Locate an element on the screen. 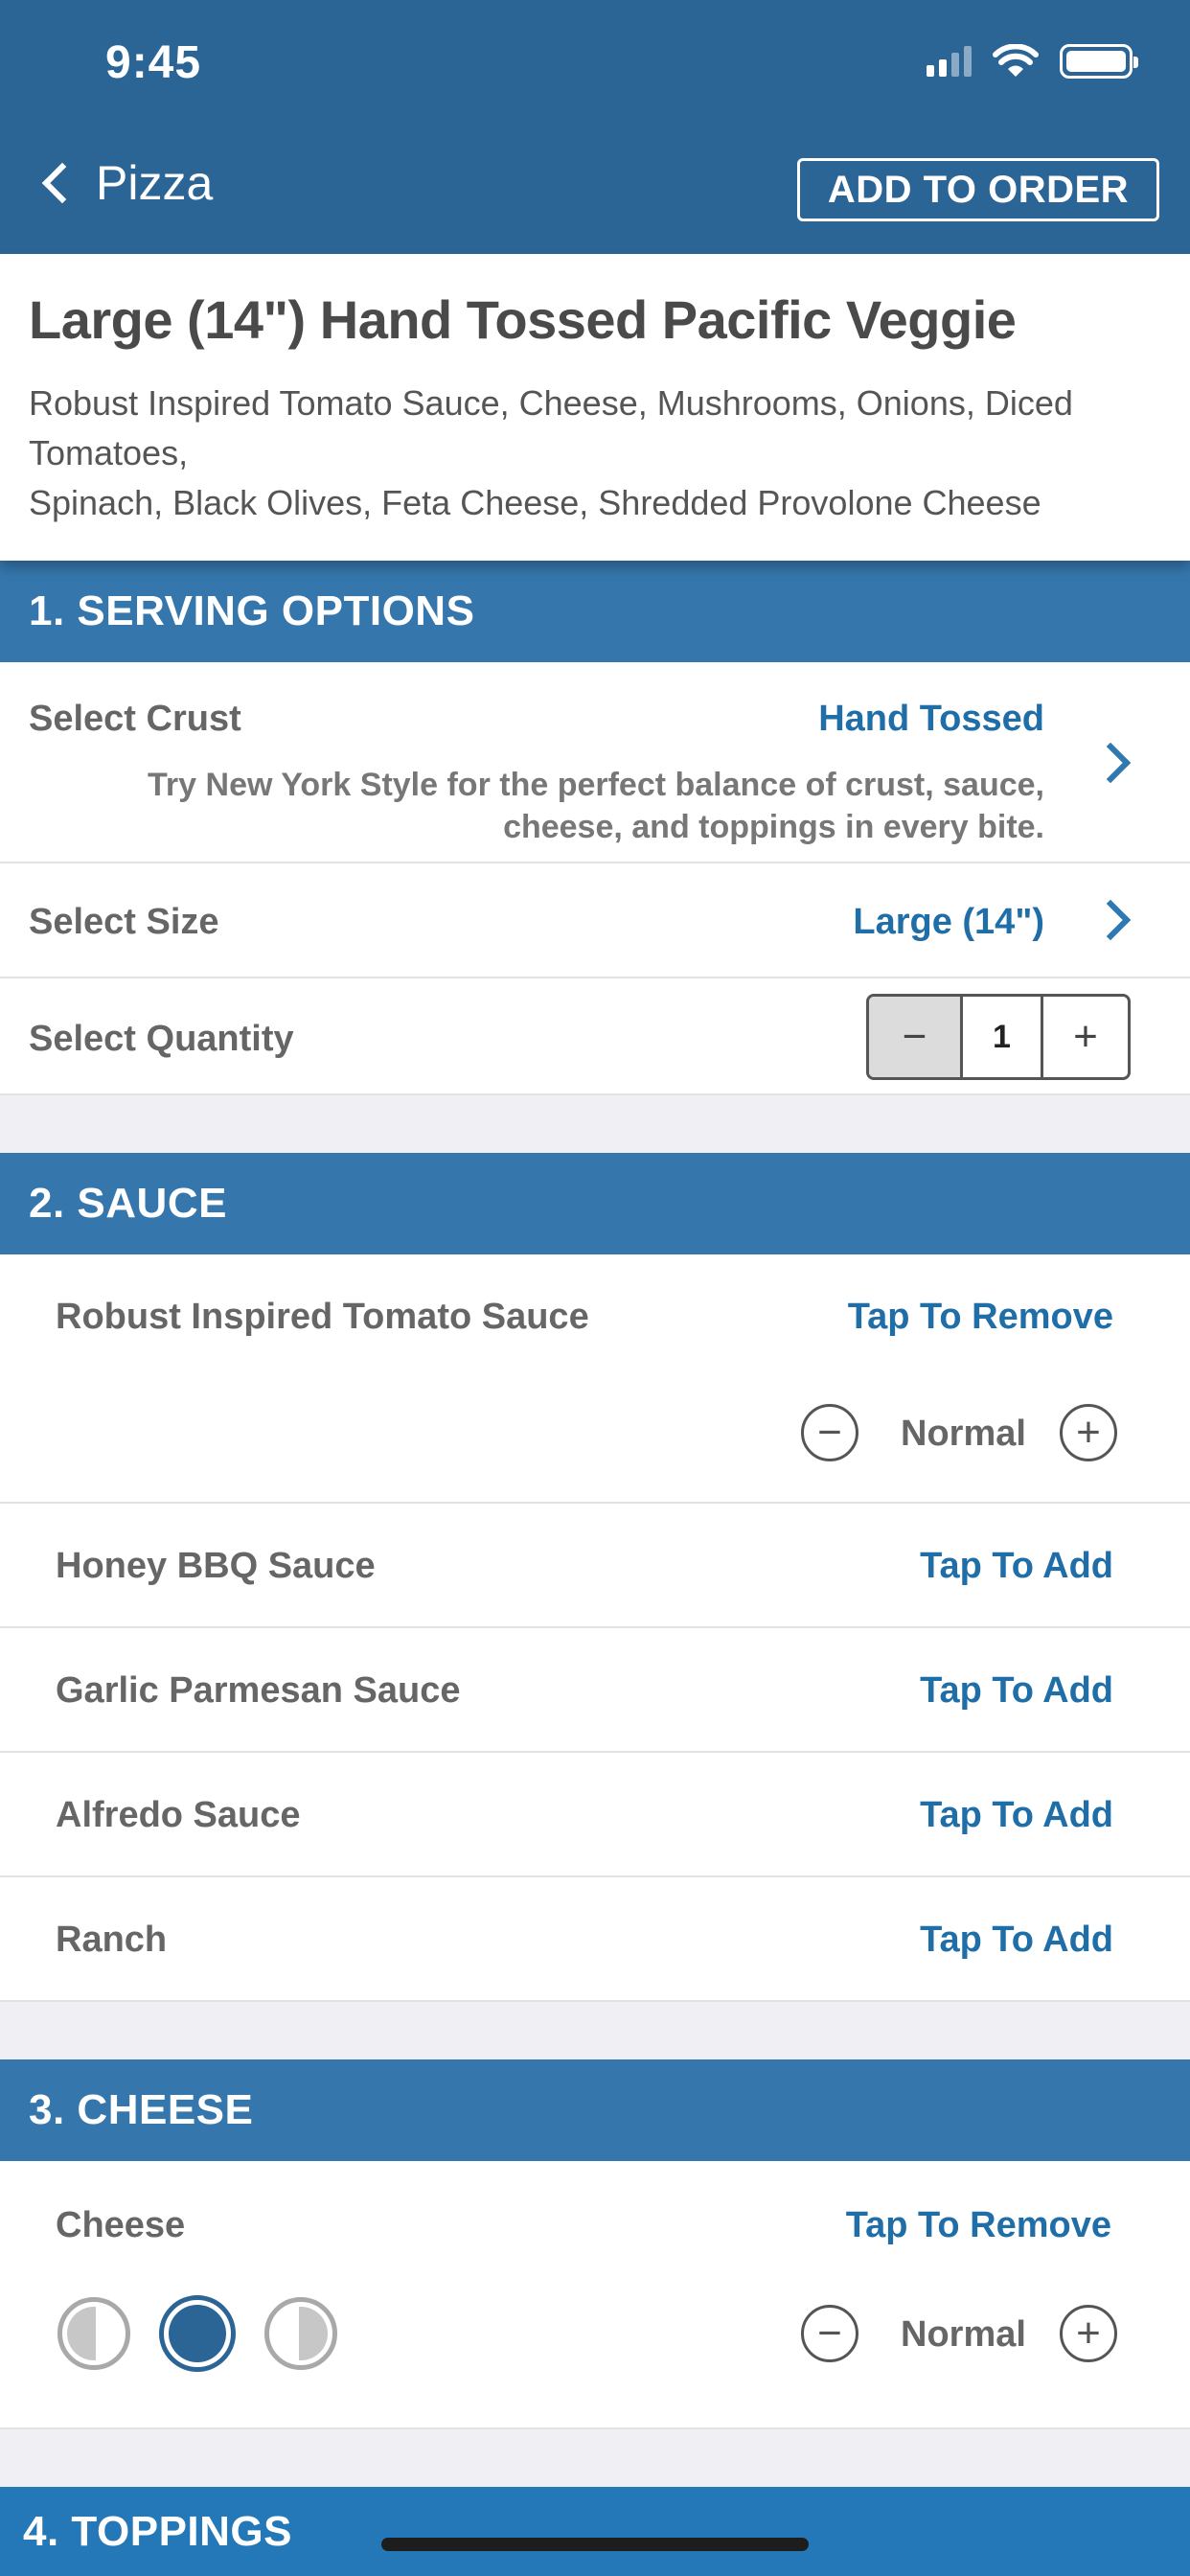 The image size is (1190, 2576). sauce-amount: Normal is located at coordinates (964, 1434).